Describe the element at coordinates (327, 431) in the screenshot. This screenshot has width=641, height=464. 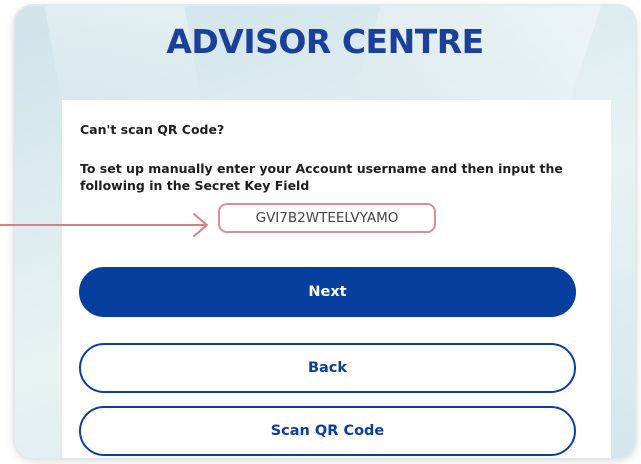
I see `scan-qr-code-button: Scan QR Code` at that location.